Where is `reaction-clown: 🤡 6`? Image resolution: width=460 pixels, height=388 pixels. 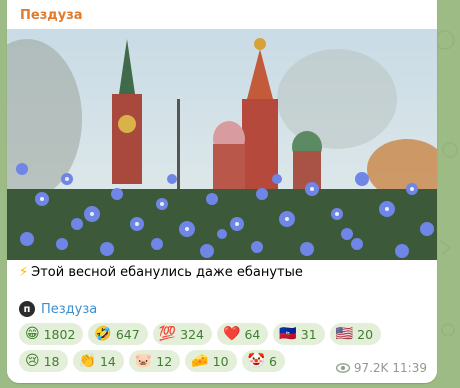
reaction-clown: 🤡 6 is located at coordinates (263, 361).